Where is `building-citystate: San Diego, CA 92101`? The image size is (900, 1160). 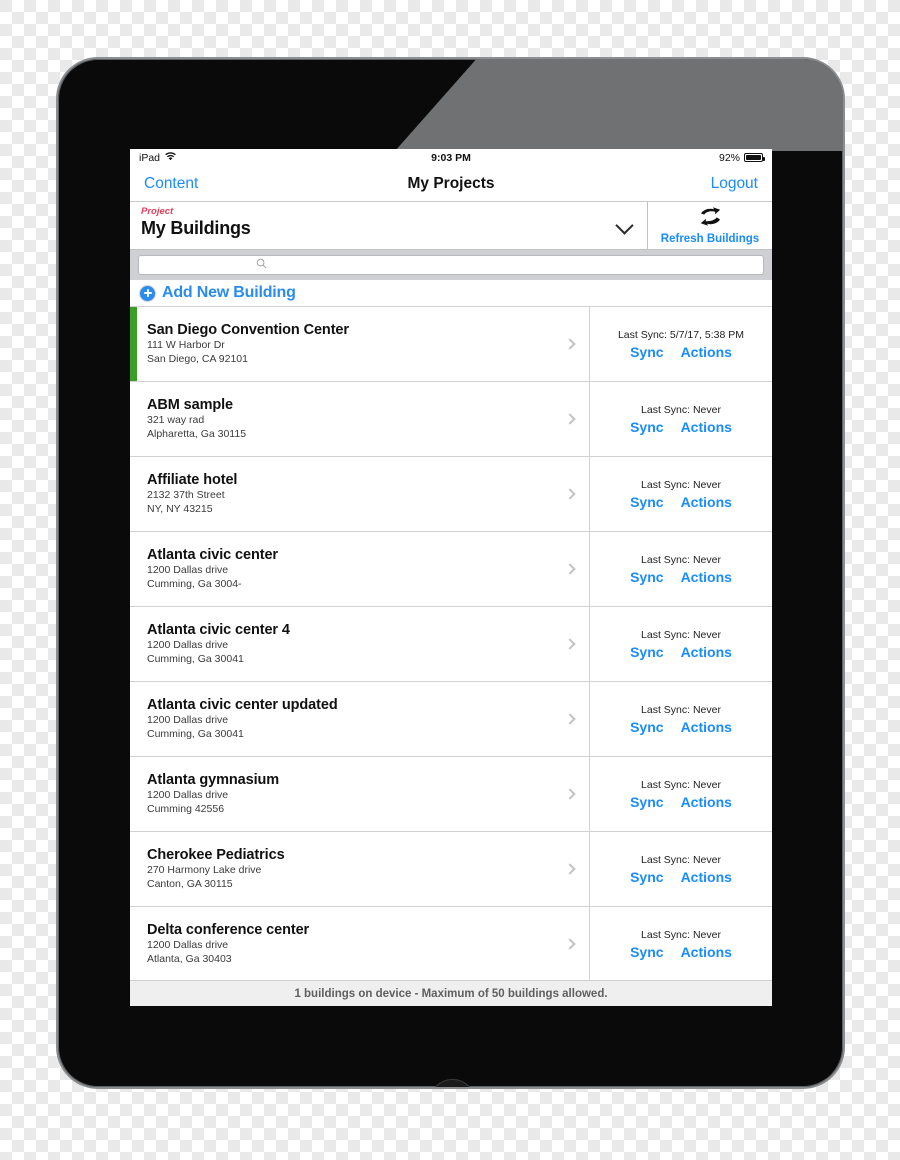 building-citystate: San Diego, CA 92101 is located at coordinates (197, 359).